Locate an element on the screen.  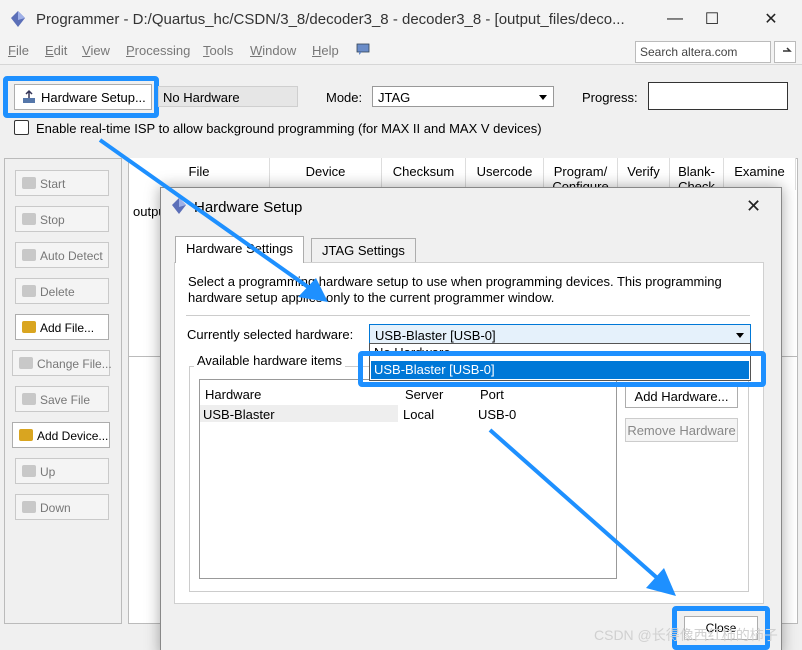
list-header-port: Port is located at coordinates (492, 394).